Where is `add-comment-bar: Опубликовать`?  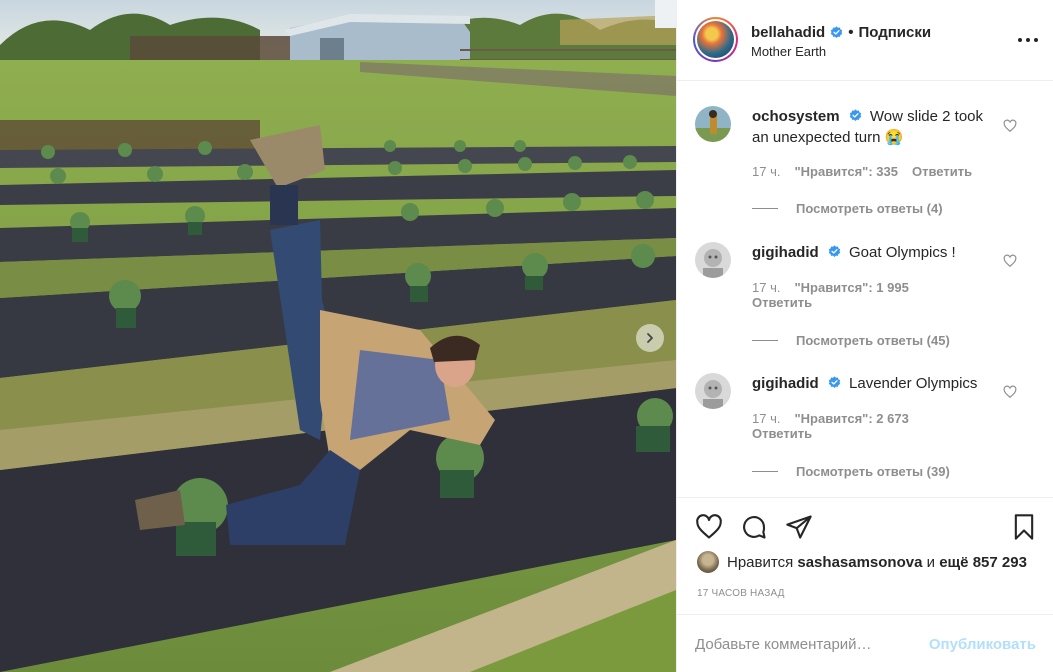
add-comment-bar: Опубликовать is located at coordinates (865, 643).